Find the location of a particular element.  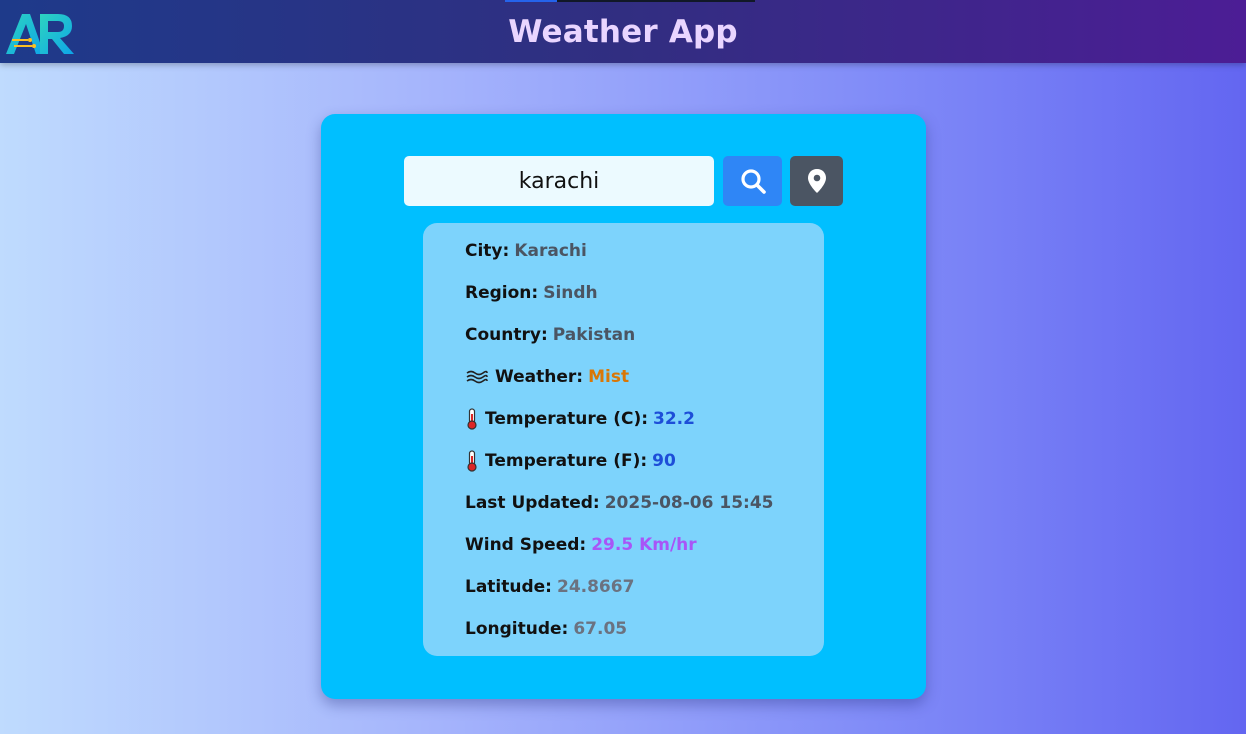

temperature-f-label: Temperature (F): is located at coordinates (566, 461).